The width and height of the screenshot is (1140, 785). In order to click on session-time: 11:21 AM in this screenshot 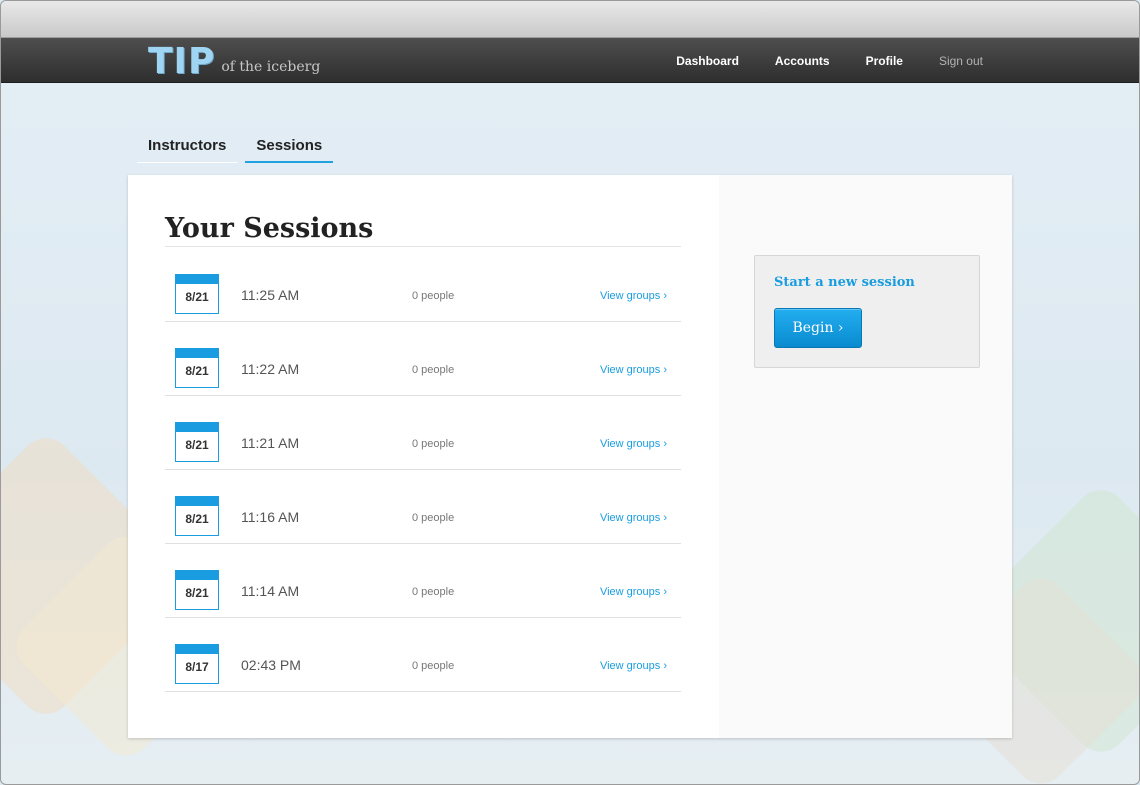, I will do `click(270, 443)`.